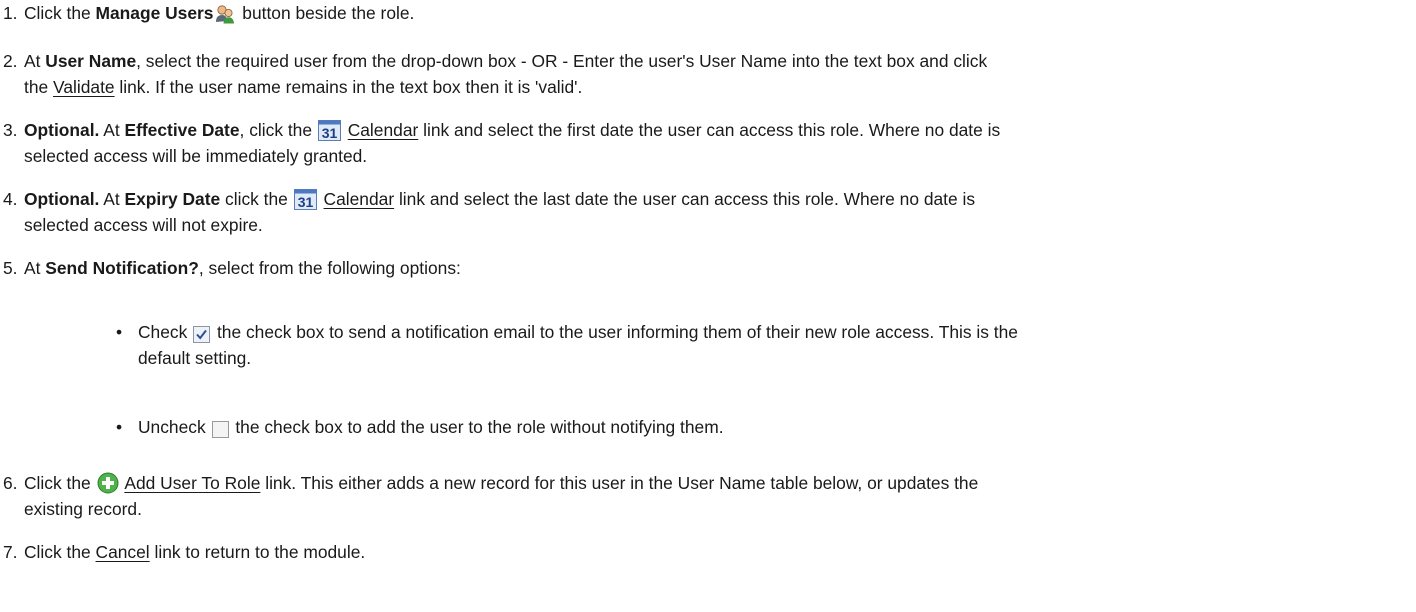  Describe the element at coordinates (256, 199) in the screenshot. I see `text-run: click the` at that location.